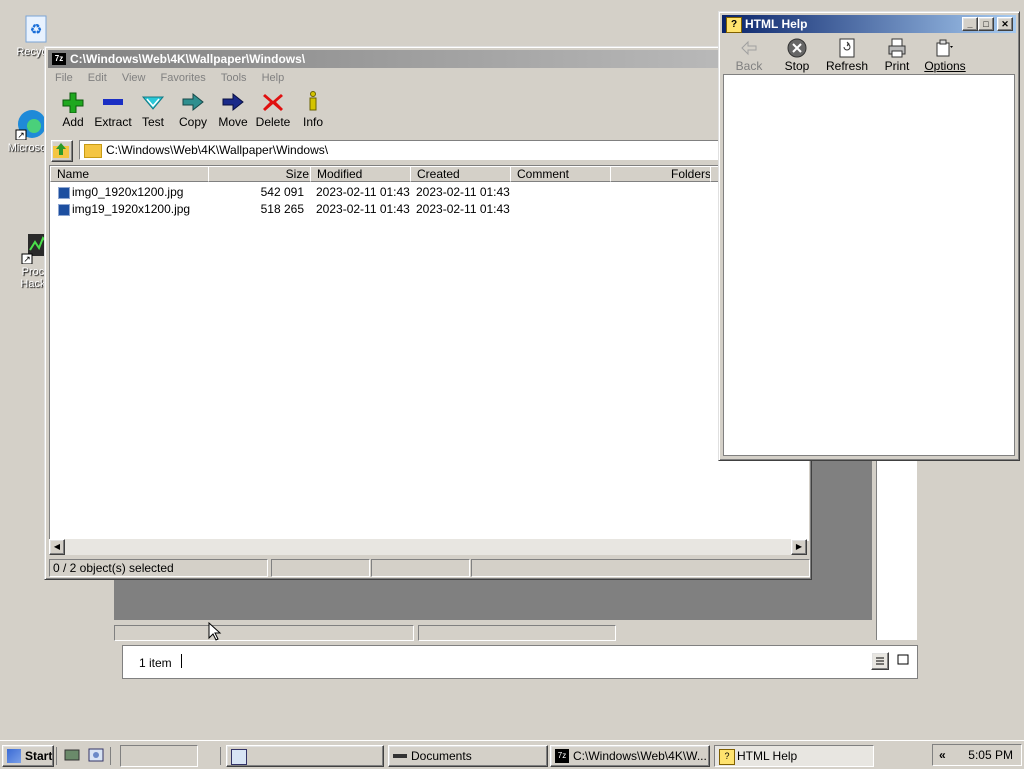  I want to click on system-tray: « 5:05 PM, so click(977, 755).